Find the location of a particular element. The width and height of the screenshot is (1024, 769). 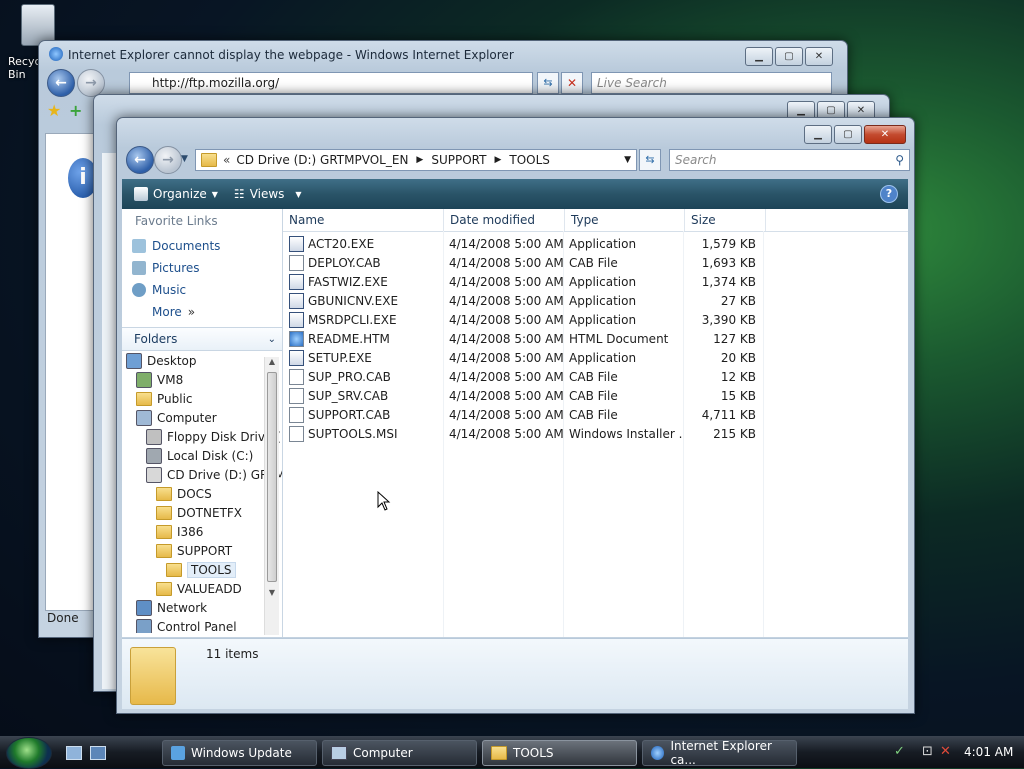

tree-item: Desktop is located at coordinates (194, 360).